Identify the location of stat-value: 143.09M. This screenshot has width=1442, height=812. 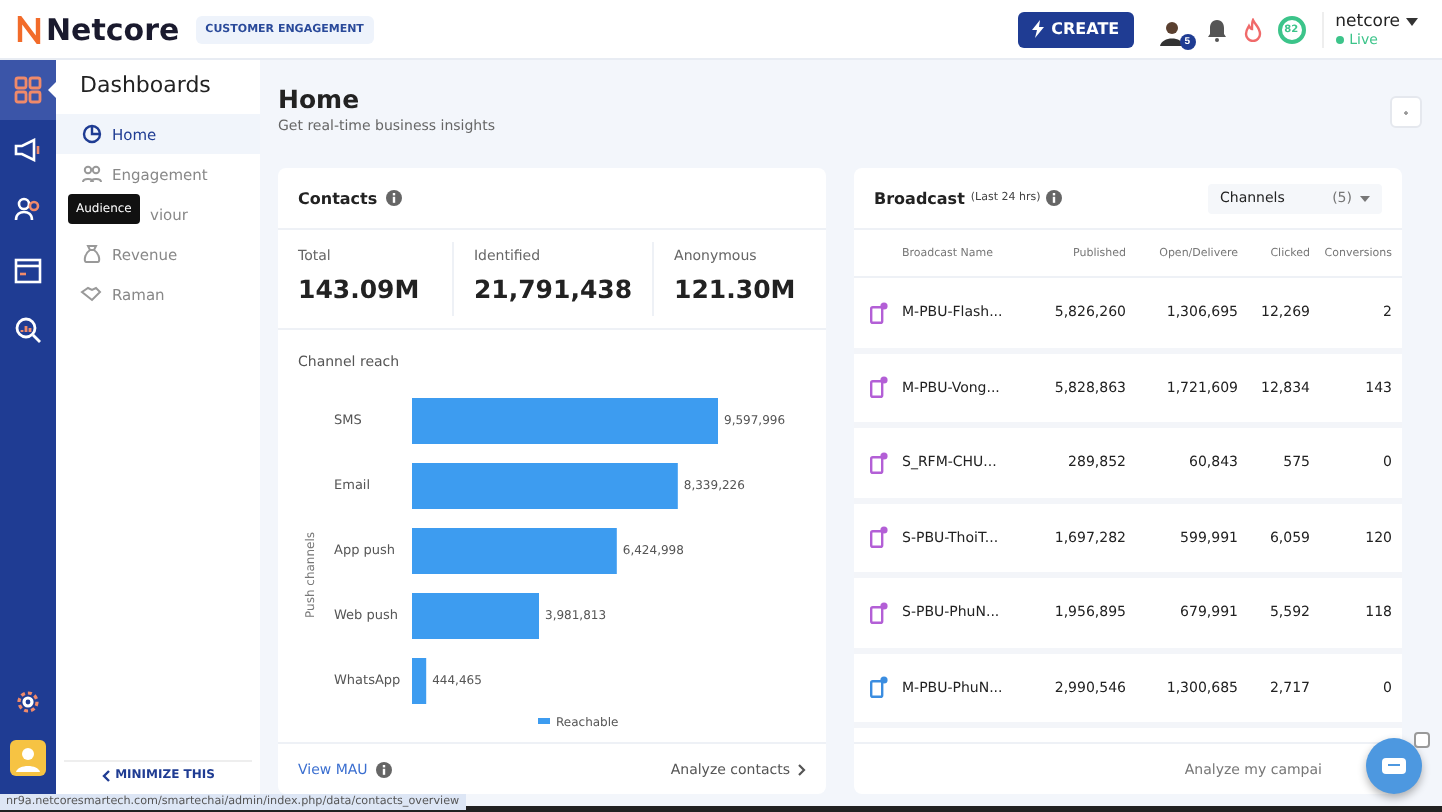
(360, 289).